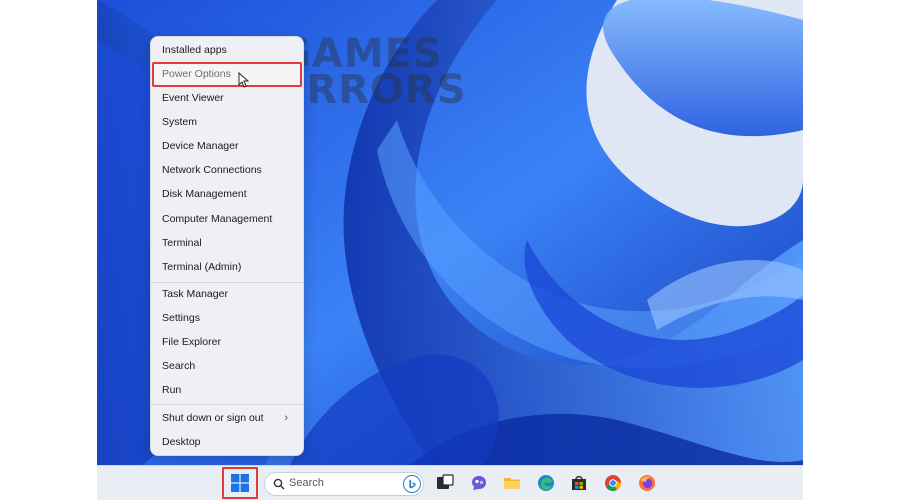  What do you see at coordinates (227, 404) in the screenshot?
I see `menu-separator` at bounding box center [227, 404].